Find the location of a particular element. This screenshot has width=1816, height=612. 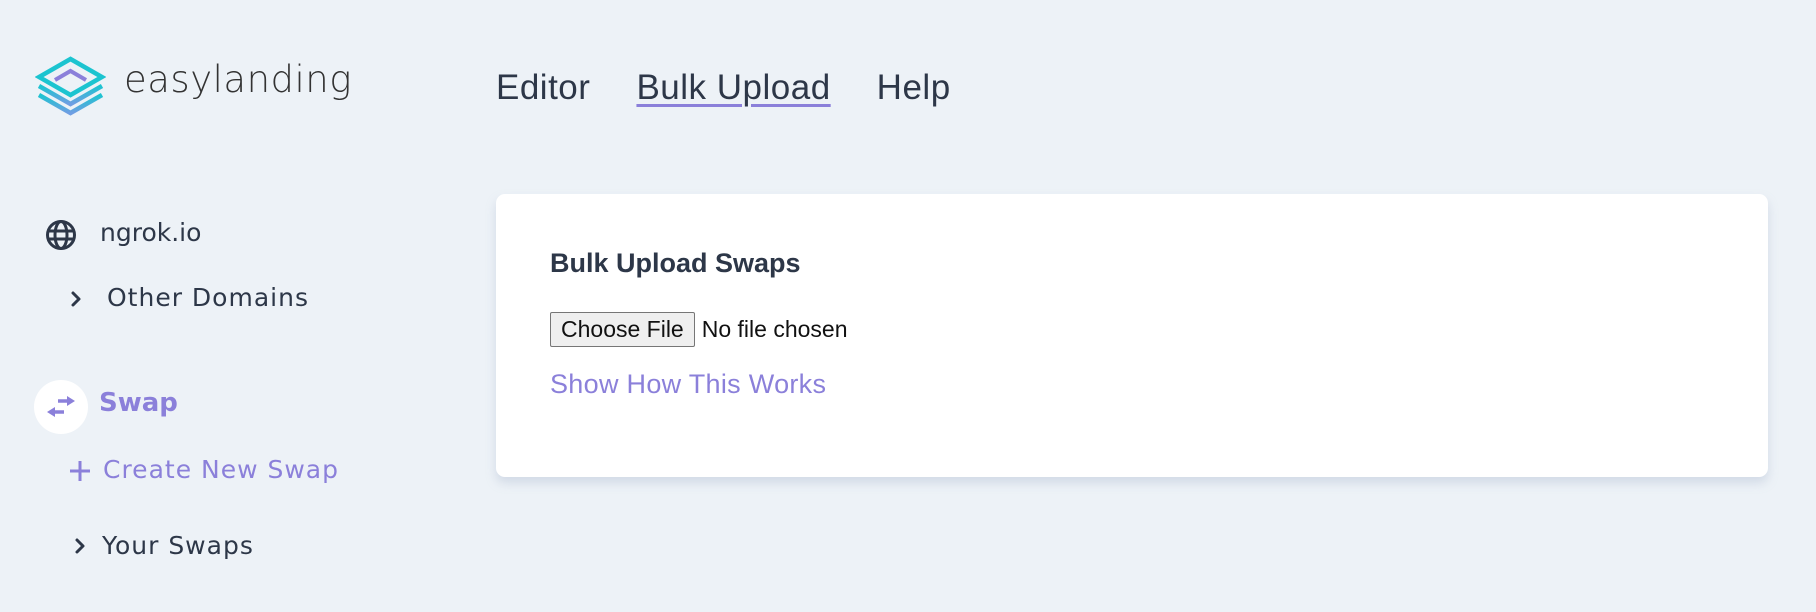

swap-icon-badge is located at coordinates (61, 407).